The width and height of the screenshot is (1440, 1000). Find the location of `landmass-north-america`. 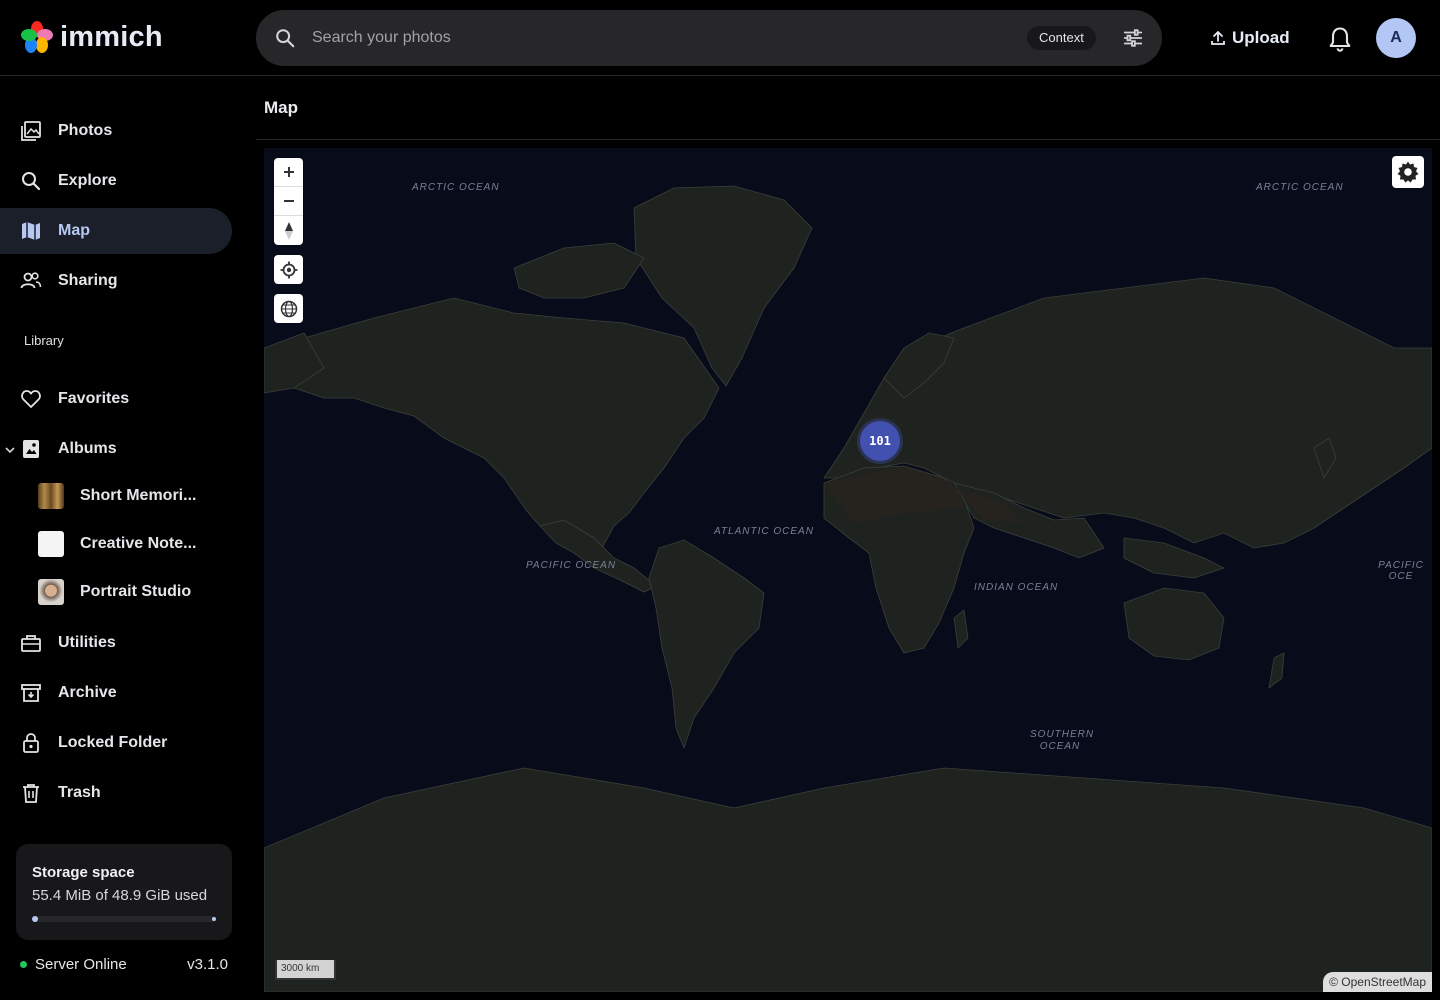

landmass-north-america is located at coordinates (496, 423).